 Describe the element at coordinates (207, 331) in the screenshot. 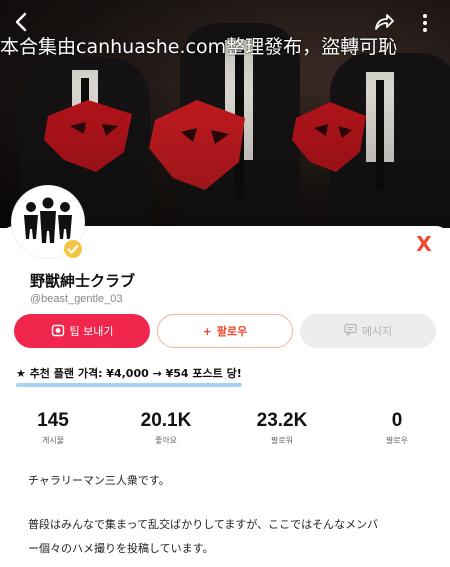

I see `plus-icon: +` at that location.